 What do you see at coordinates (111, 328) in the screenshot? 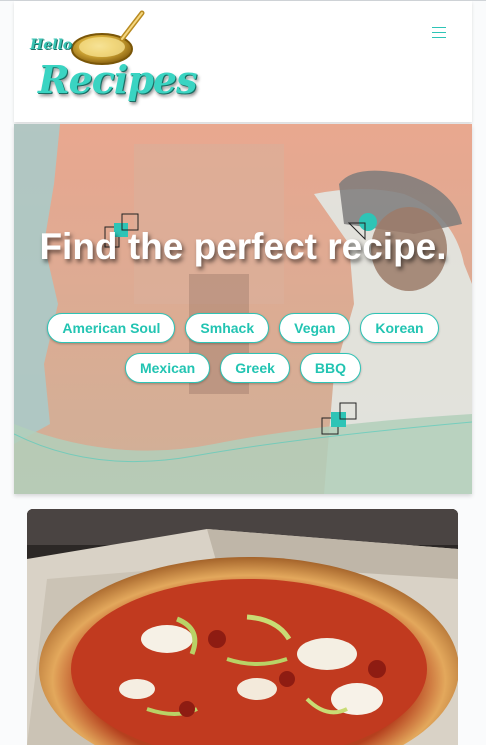
I see `tag-american-soul: American Soul` at bounding box center [111, 328].